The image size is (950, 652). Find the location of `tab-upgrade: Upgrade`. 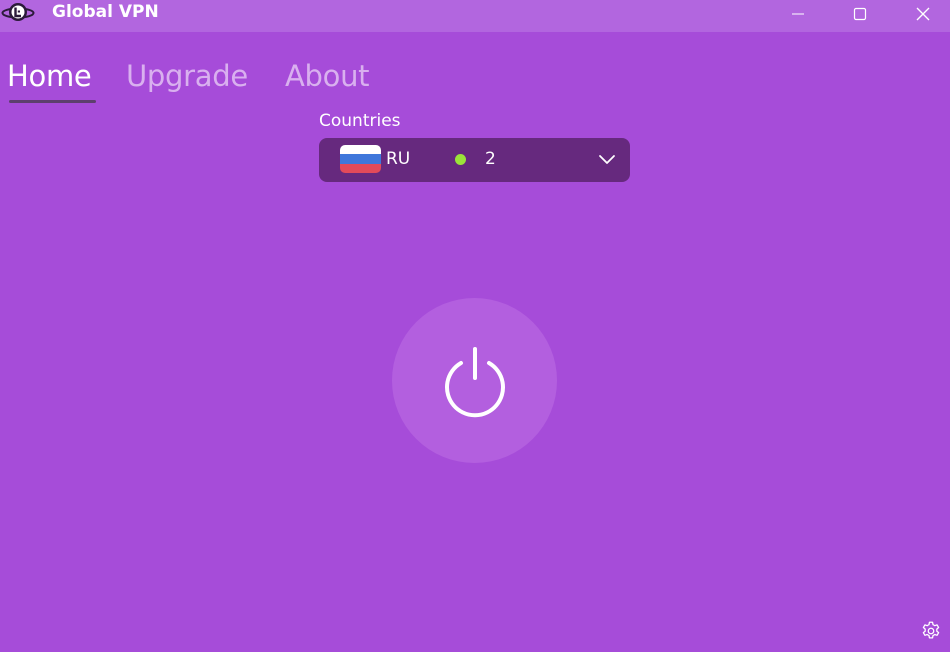

tab-upgrade: Upgrade is located at coordinates (187, 76).